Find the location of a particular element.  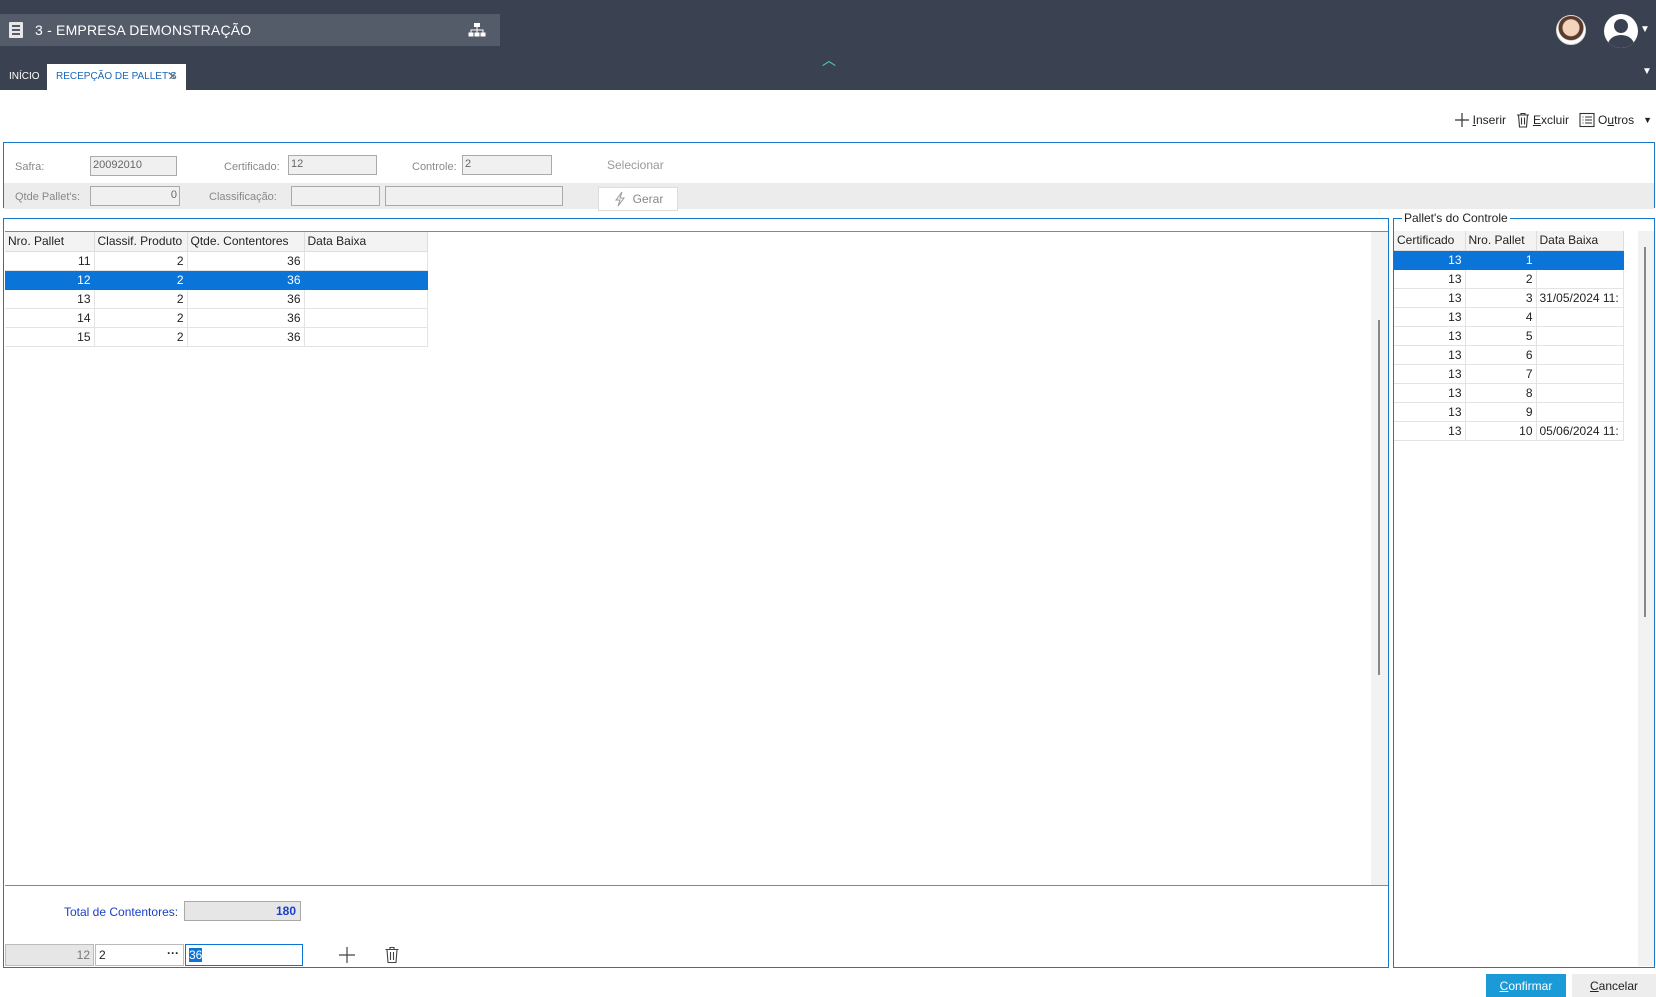

table-header: Certificado Nro. Pallet Data Baixa is located at coordinates (1509, 241).